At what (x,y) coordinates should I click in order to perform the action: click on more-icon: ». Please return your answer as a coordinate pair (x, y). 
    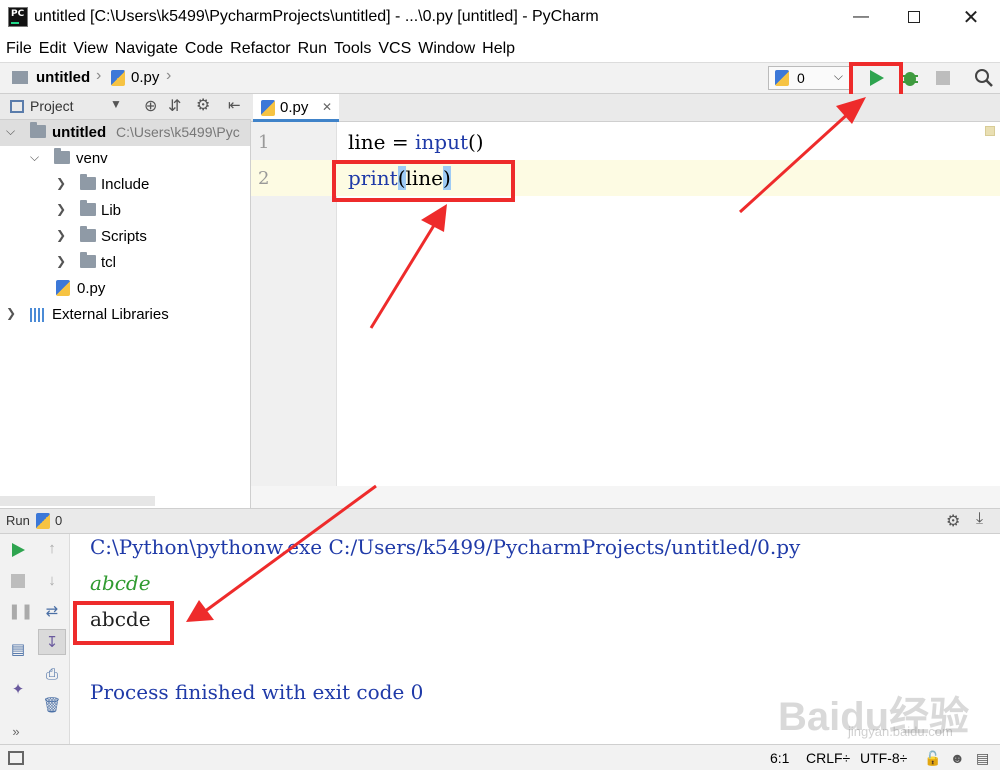
    Looking at the image, I should click on (16, 731).